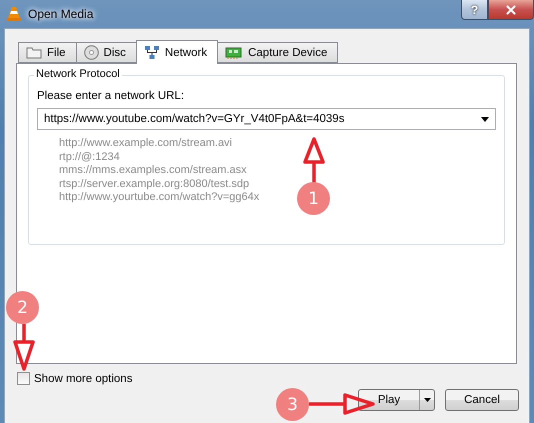 The image size is (534, 423). Describe the element at coordinates (89, 157) in the screenshot. I see `example-url: rtp://@:1234` at that location.